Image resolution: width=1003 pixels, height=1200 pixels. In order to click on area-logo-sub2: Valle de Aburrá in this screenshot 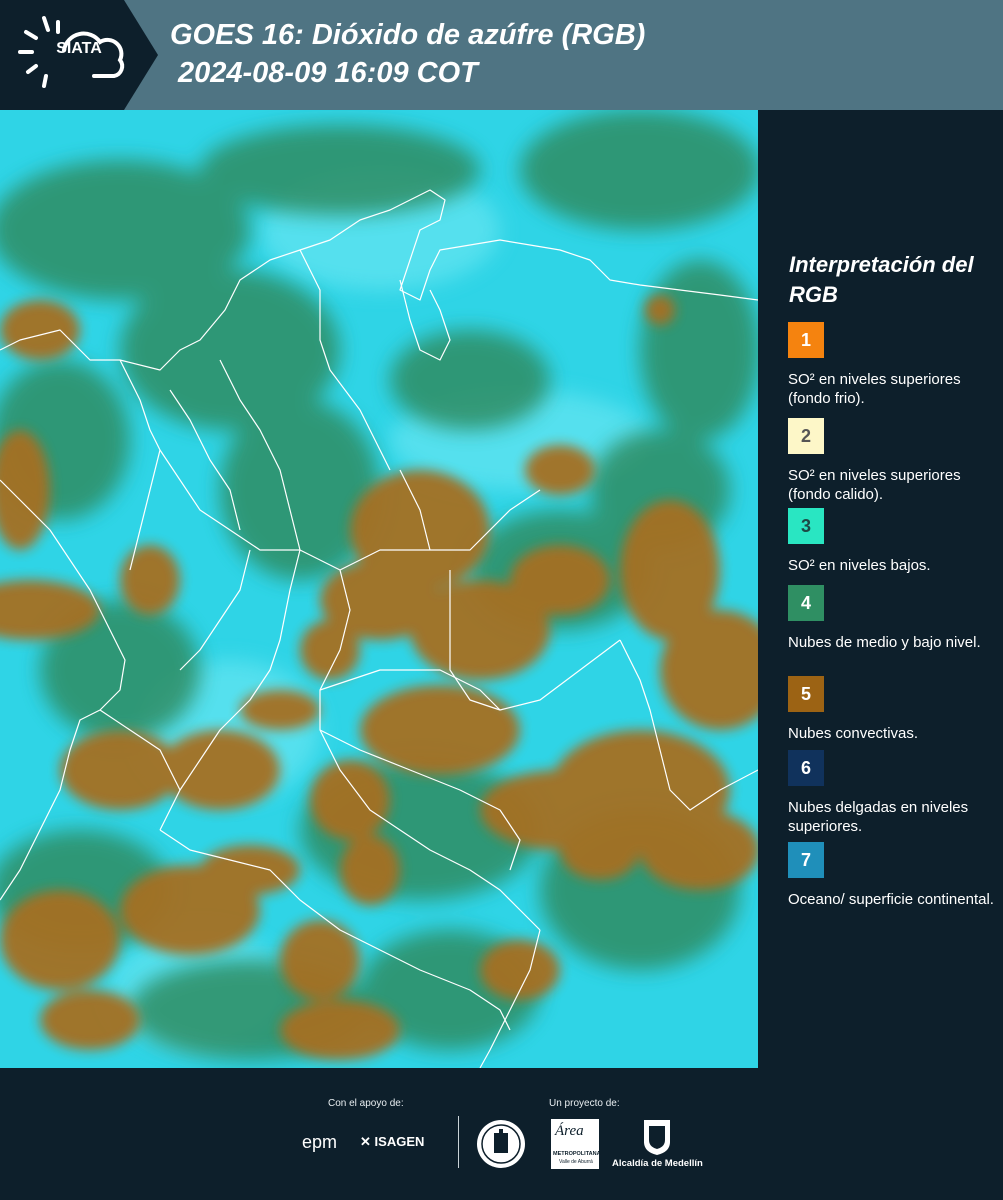, I will do `click(576, 1162)`.